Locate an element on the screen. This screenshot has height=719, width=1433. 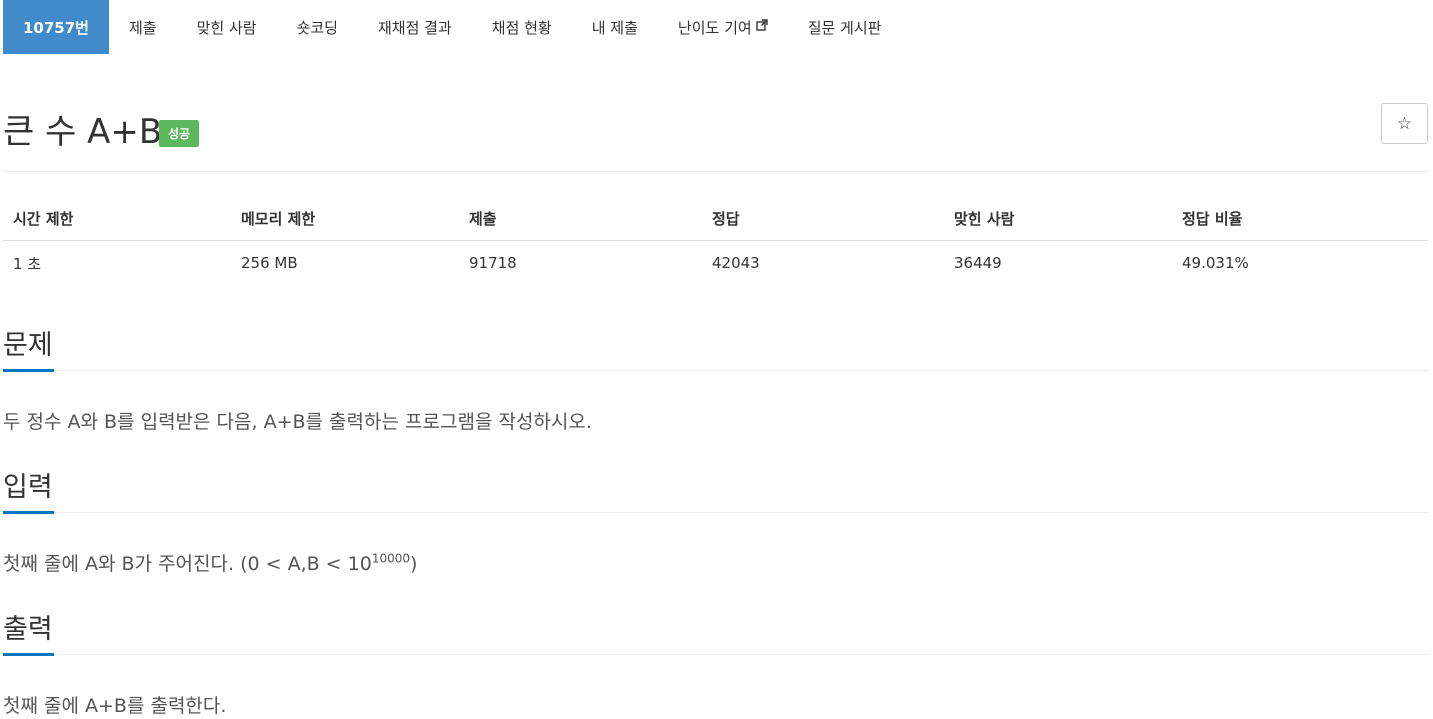
tab-question-board: 질문 게시판 is located at coordinates (845, 27).